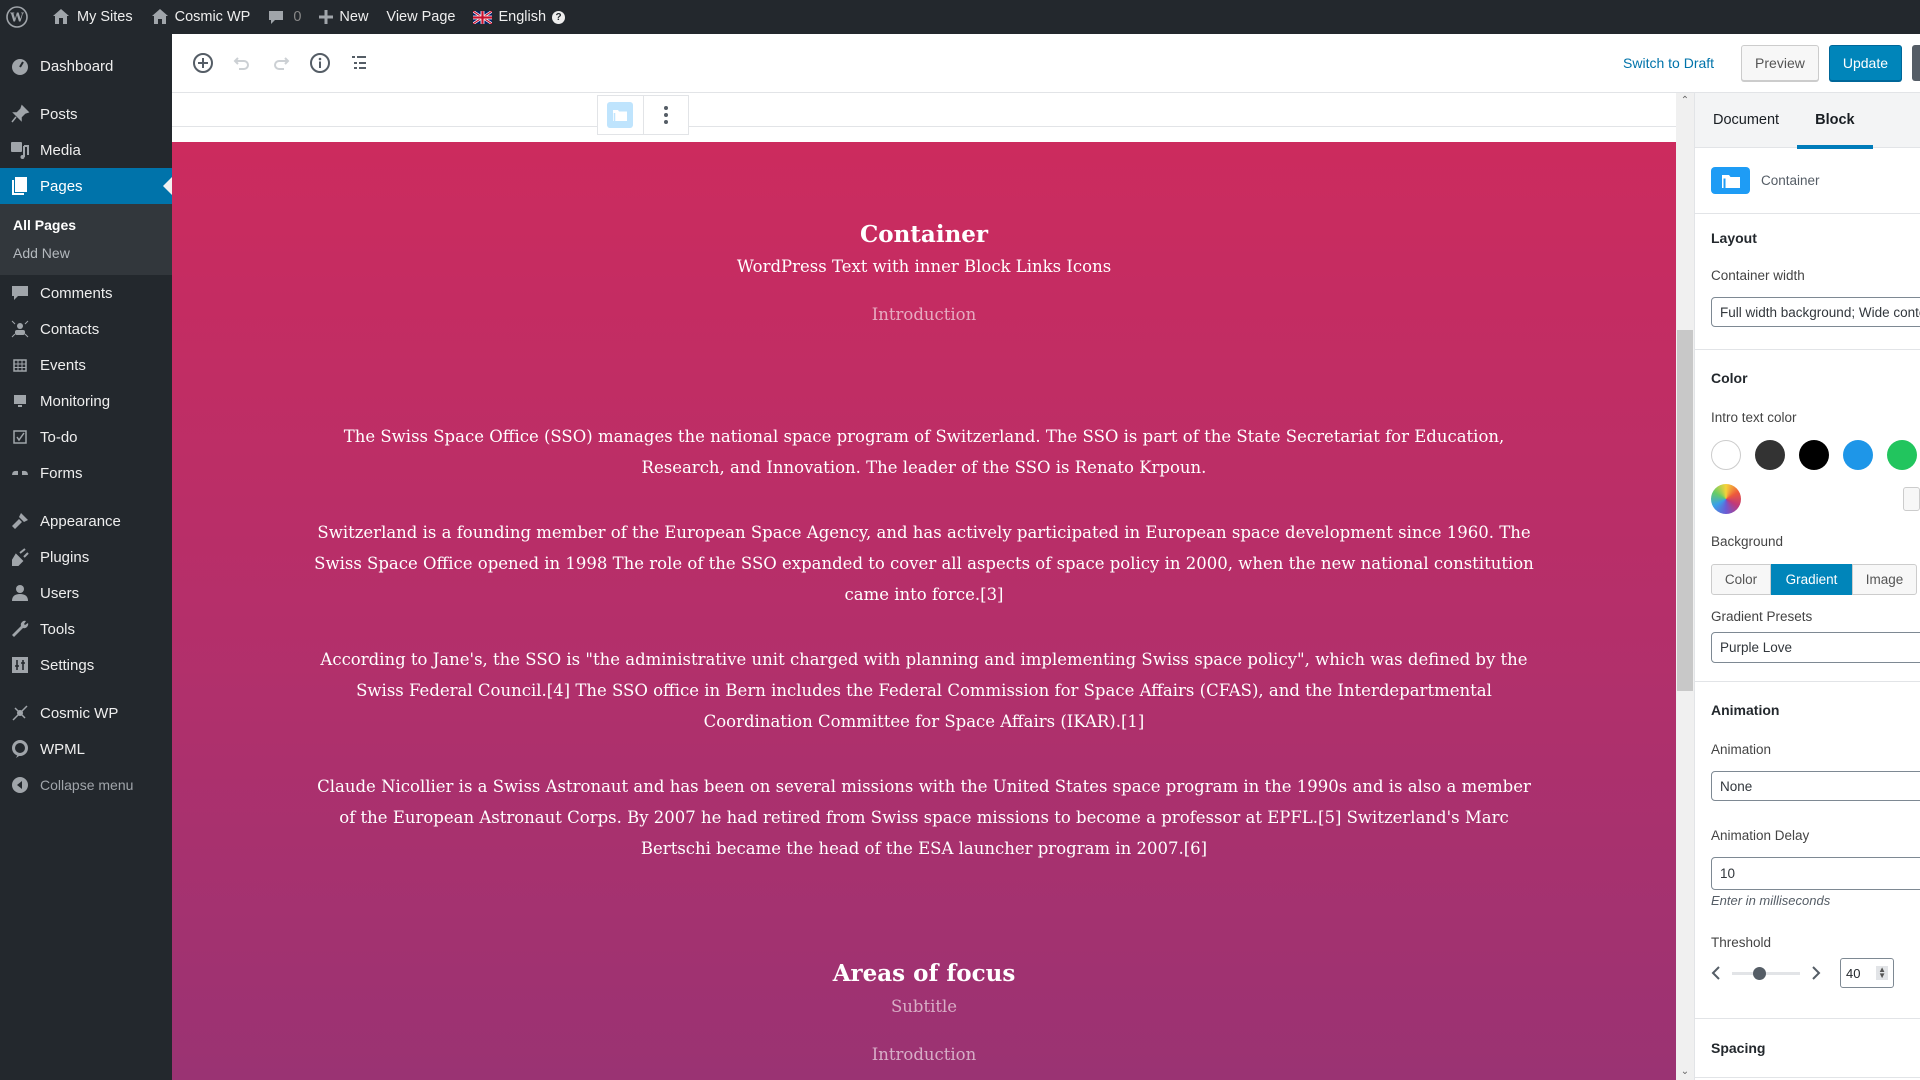  I want to click on scroll-up-arrow-icon: ⌃, so click(1685, 101).